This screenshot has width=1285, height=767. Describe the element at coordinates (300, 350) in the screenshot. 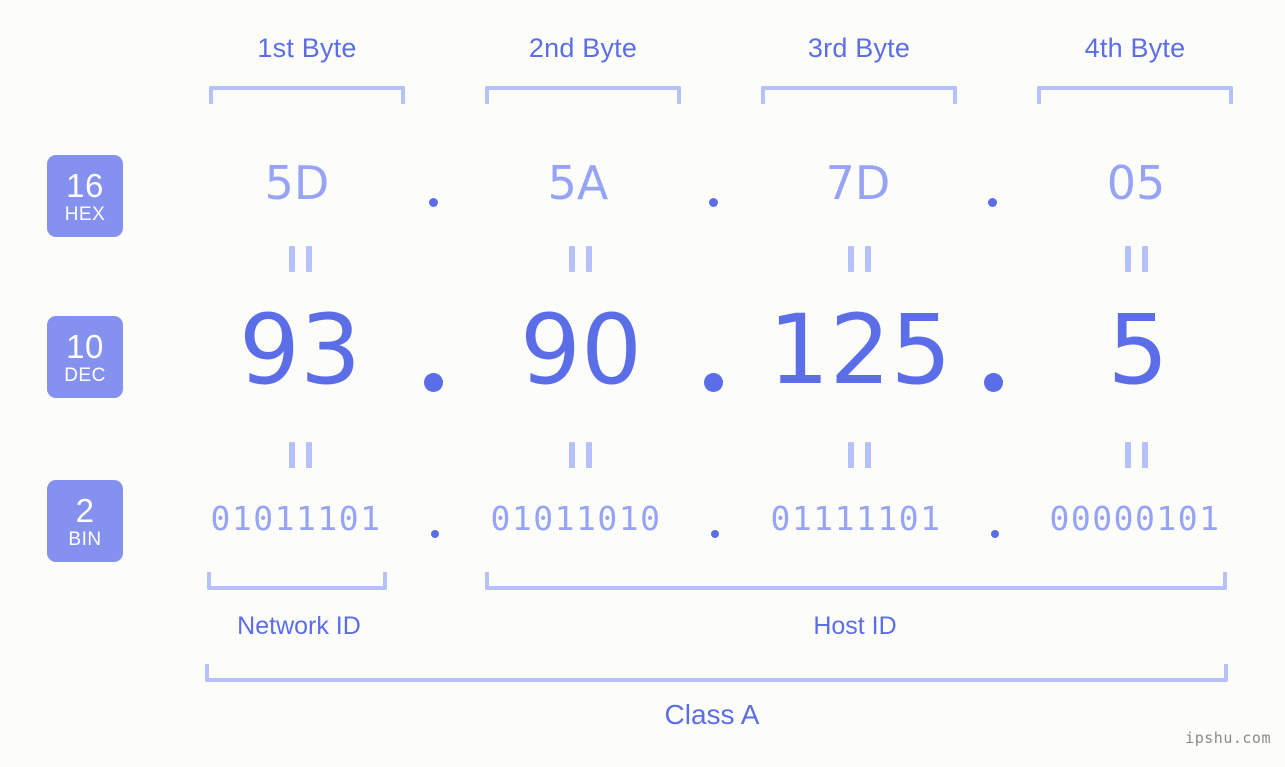

I see `dec-byte-1: 93` at that location.